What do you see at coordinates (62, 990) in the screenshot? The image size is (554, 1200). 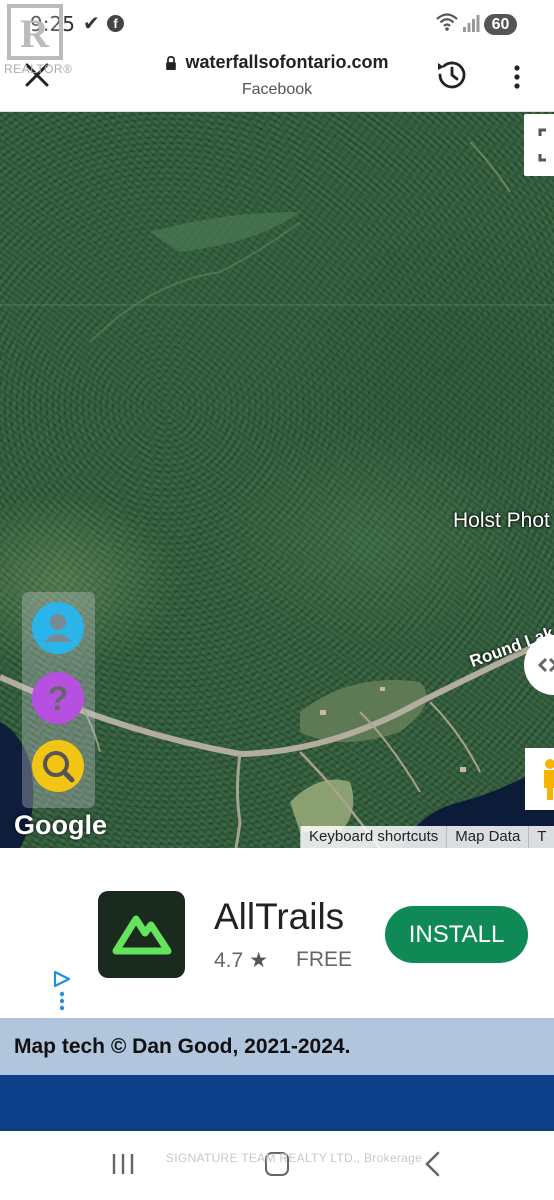 I see `adchoices-icon` at bounding box center [62, 990].